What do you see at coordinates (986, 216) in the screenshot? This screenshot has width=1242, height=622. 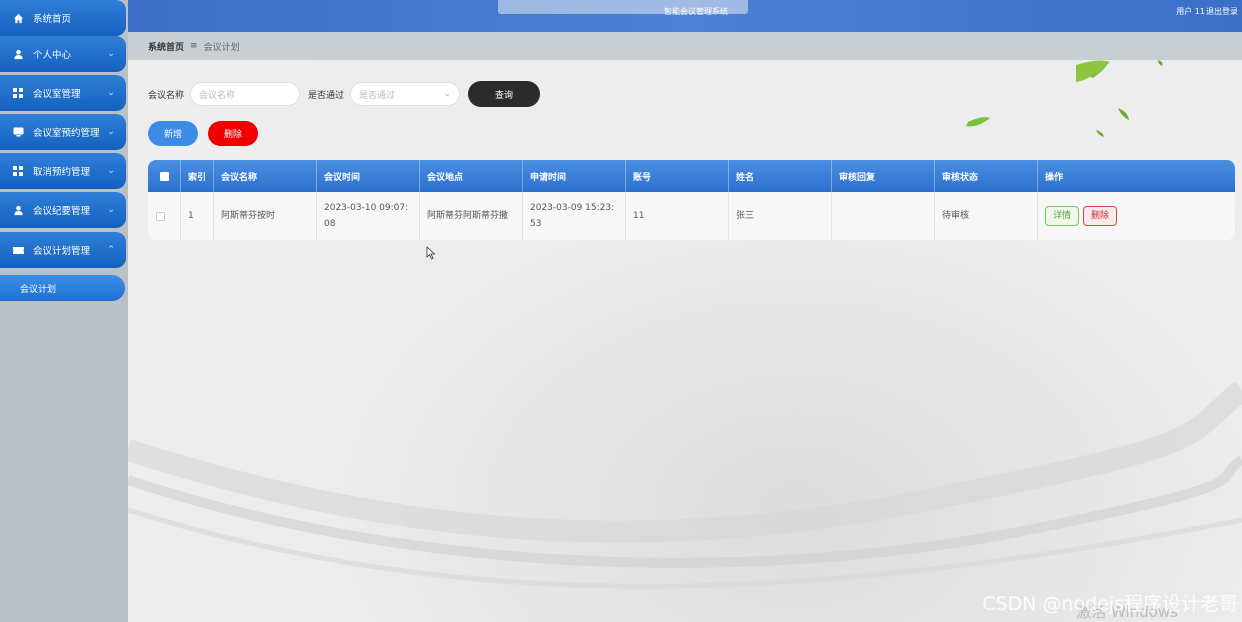 I see `cell-status: 待审核` at bounding box center [986, 216].